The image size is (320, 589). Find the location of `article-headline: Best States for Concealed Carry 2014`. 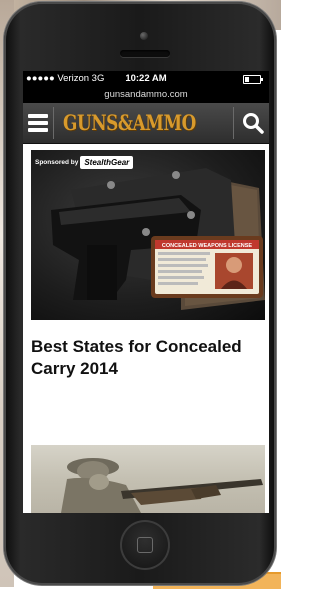

article-headline: Best States for Concealed Carry 2014 is located at coordinates (146, 358).